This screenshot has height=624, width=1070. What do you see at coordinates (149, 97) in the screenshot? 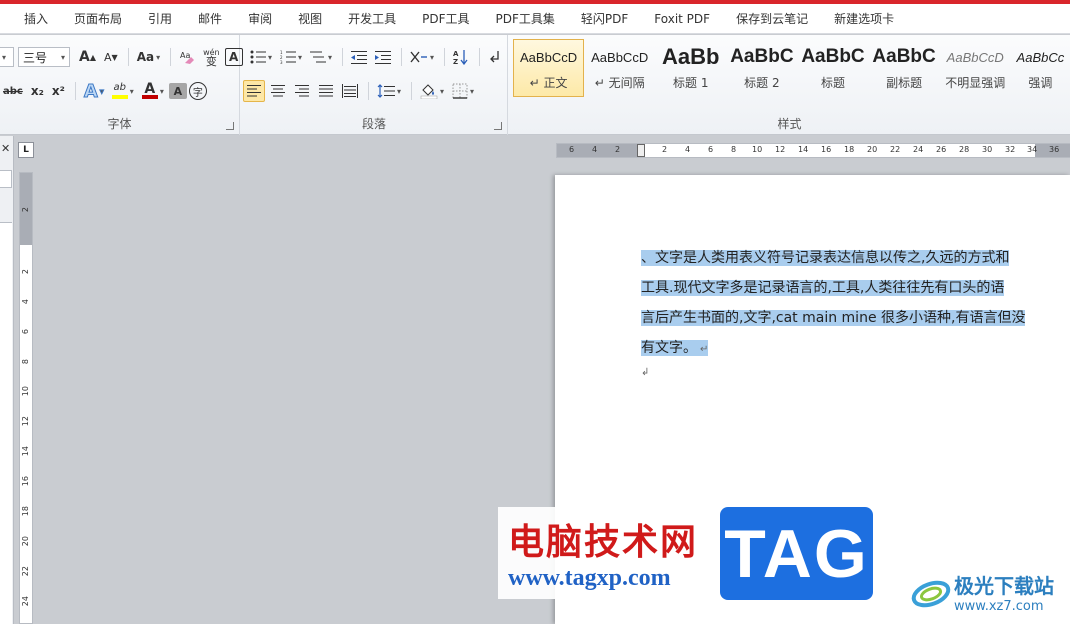
I see `font-color-swatch` at bounding box center [149, 97].